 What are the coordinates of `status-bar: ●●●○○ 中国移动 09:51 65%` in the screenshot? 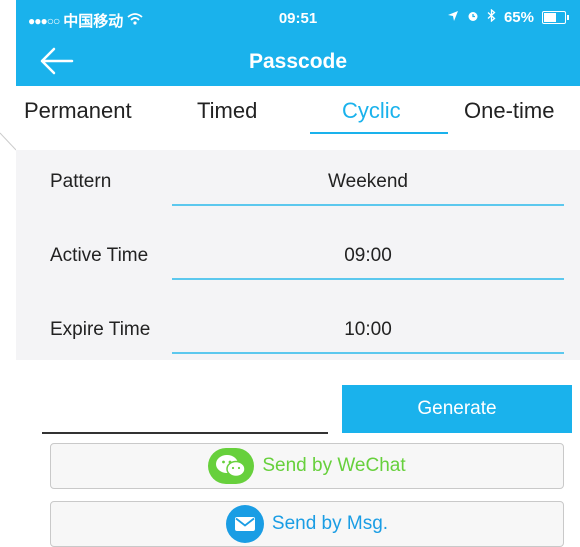 It's located at (298, 19).